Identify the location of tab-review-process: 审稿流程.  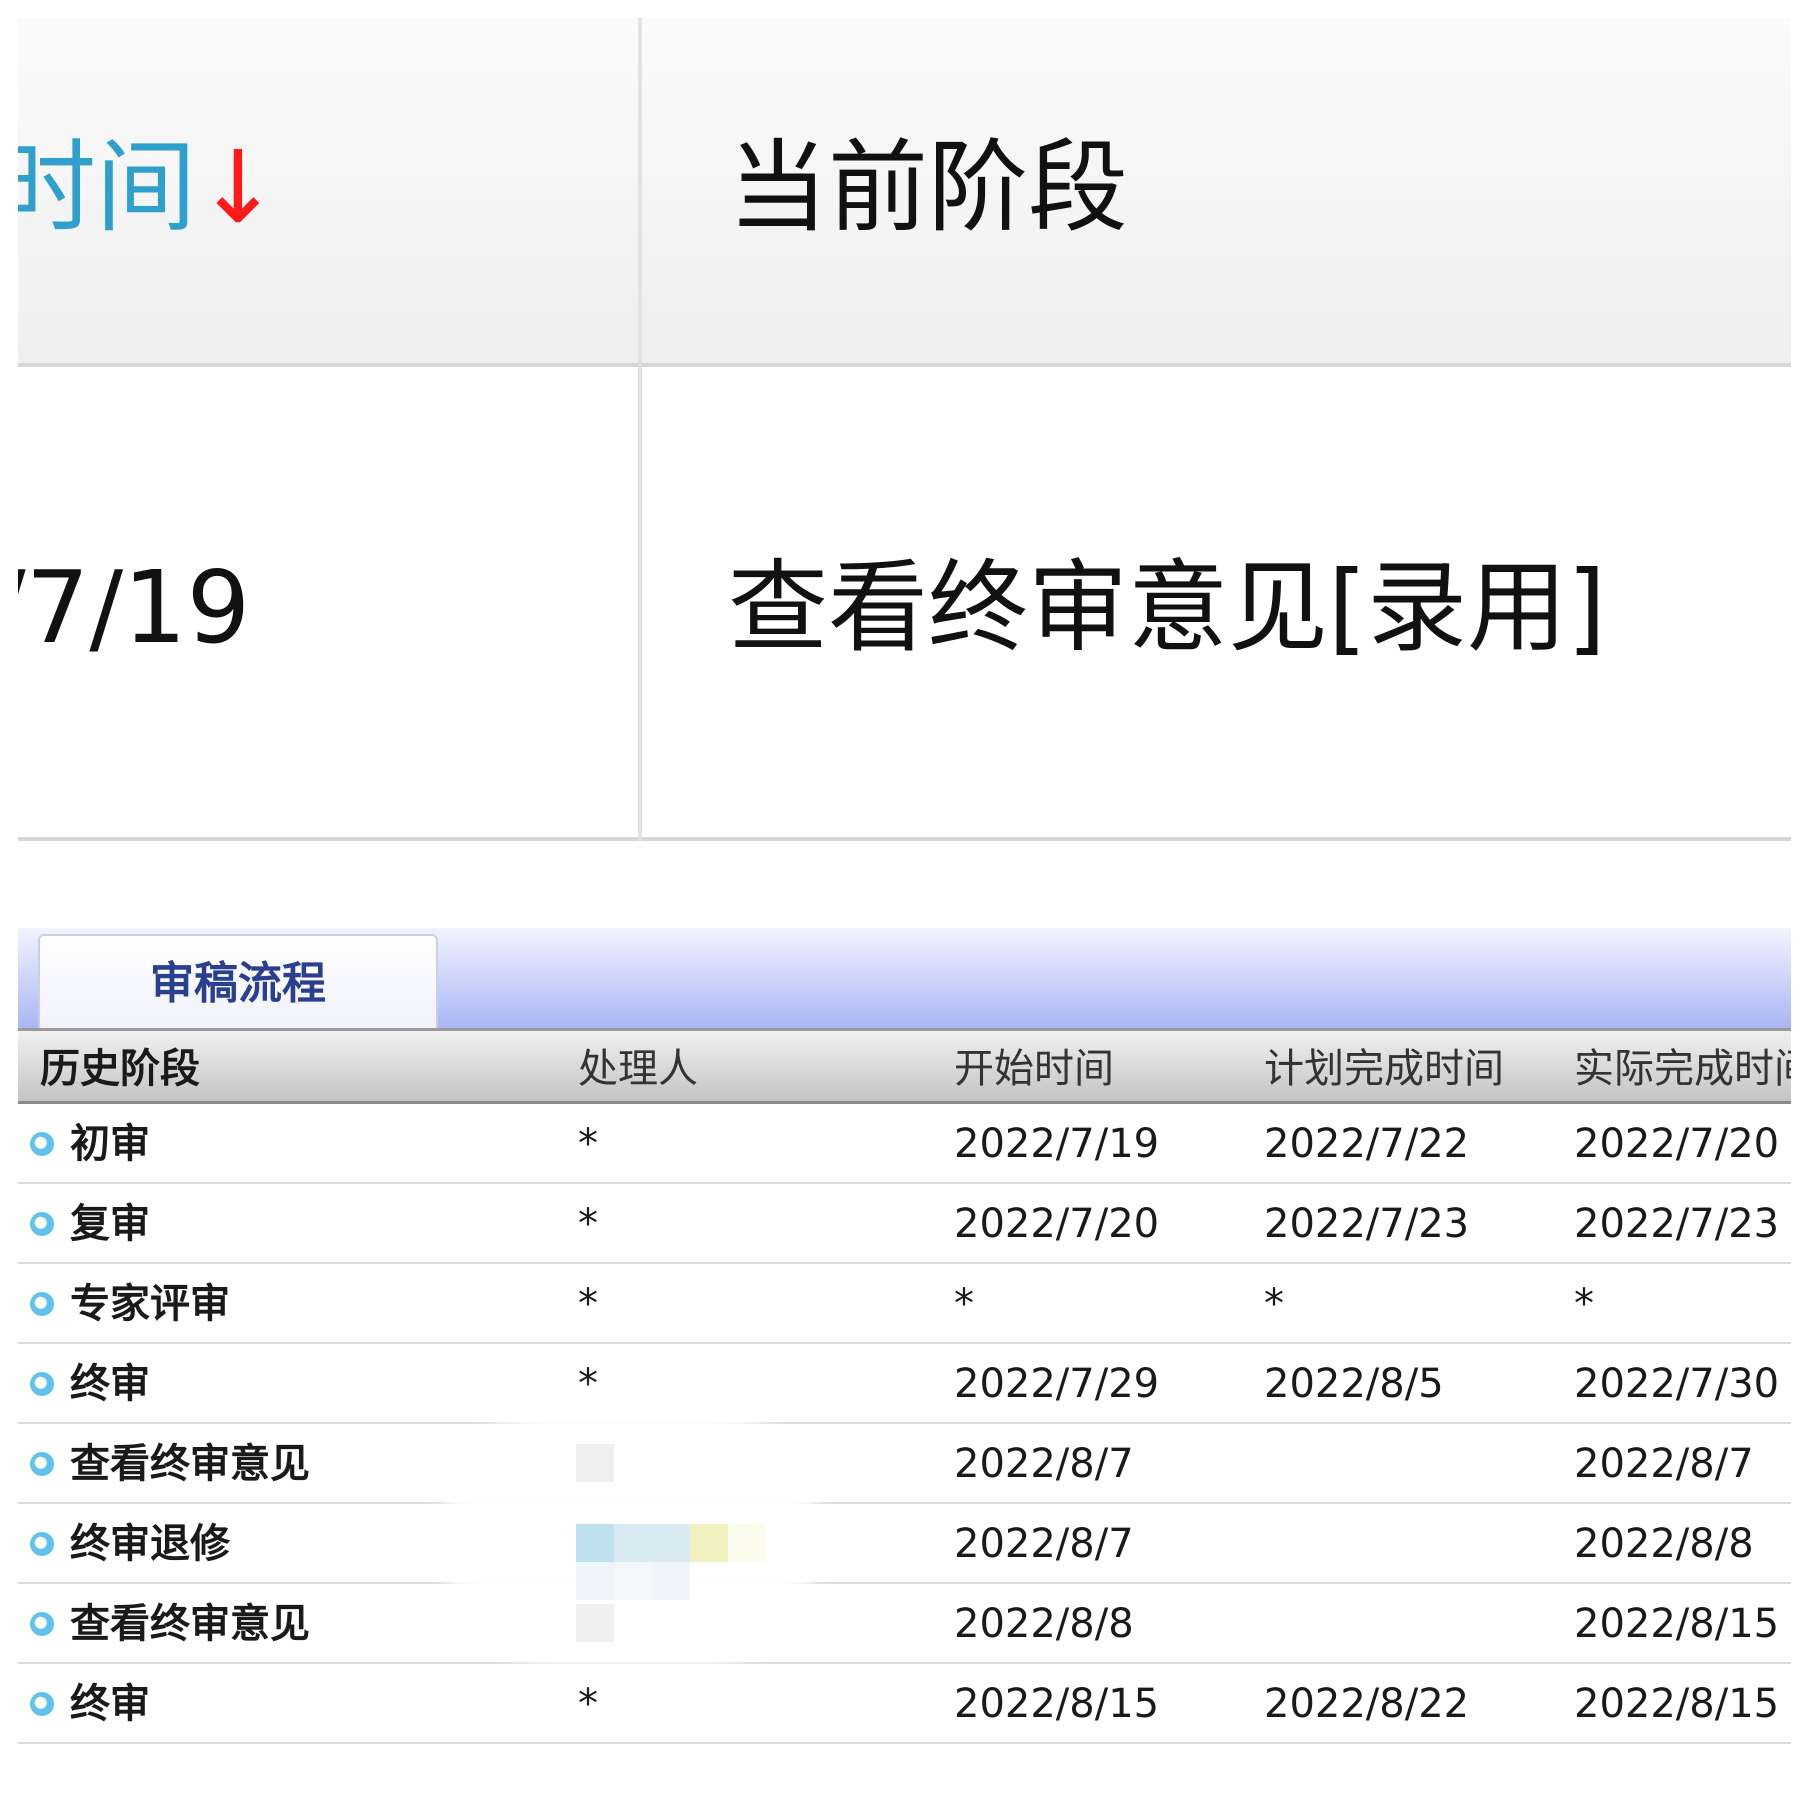
(238, 981).